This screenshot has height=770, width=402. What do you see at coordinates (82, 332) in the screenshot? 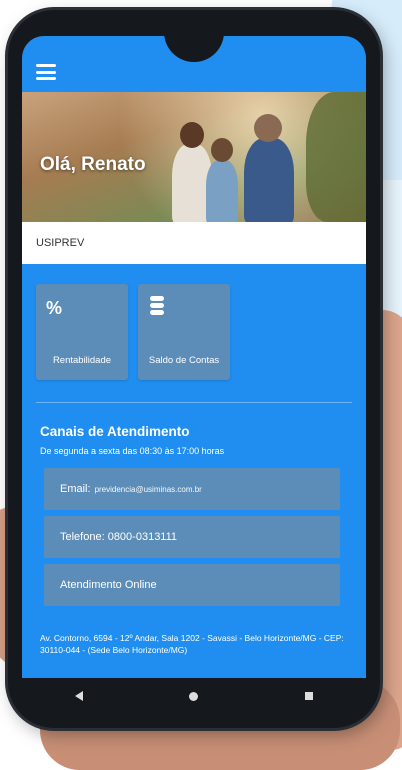
I see `tile-rentabilidade: % Rentabilidade` at bounding box center [82, 332].